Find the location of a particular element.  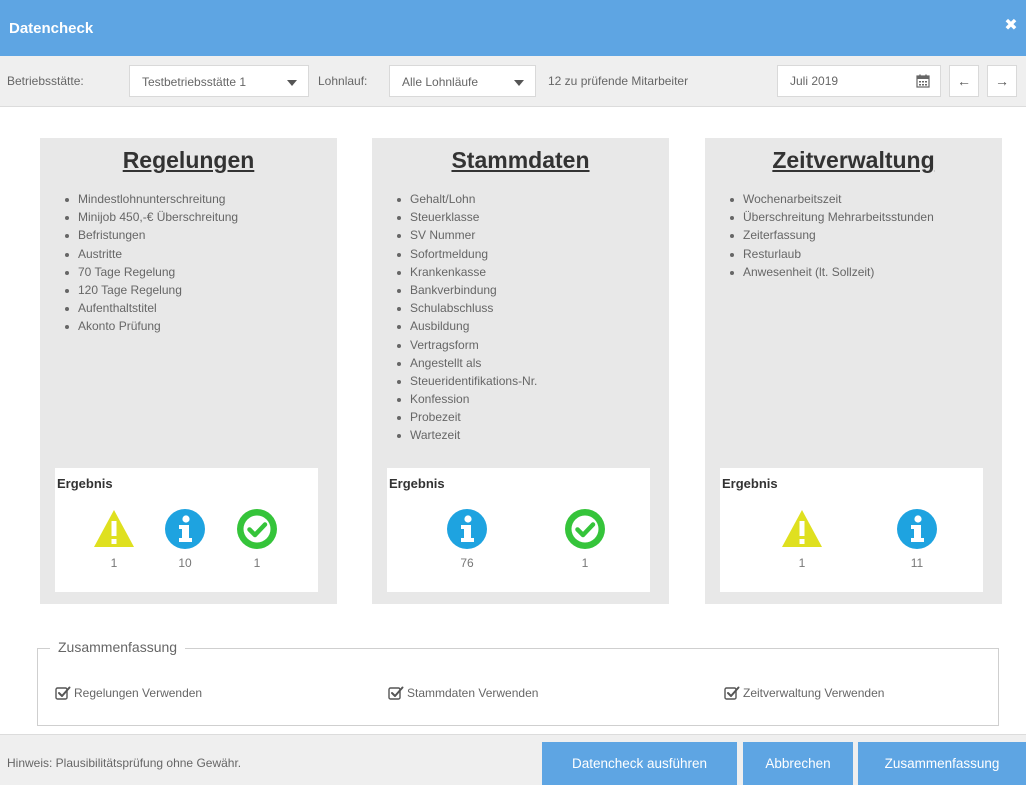

list-item: Gehalt/Lohn is located at coordinates (467, 201).